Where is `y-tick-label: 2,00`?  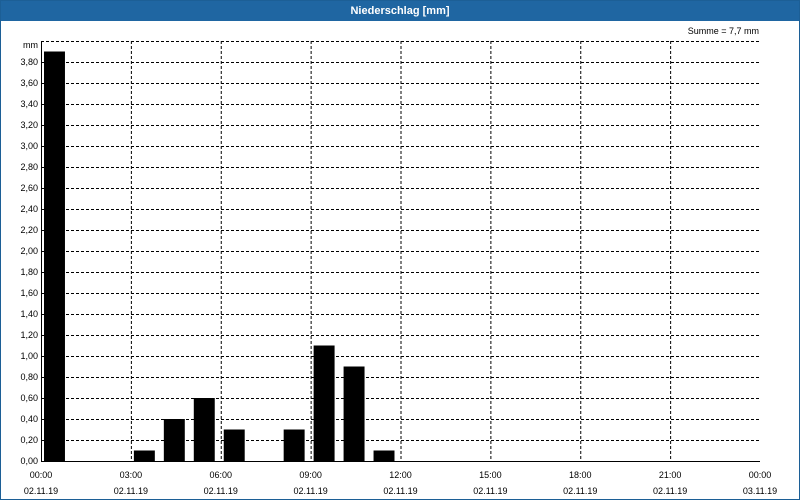 y-tick-label: 2,00 is located at coordinates (29, 251).